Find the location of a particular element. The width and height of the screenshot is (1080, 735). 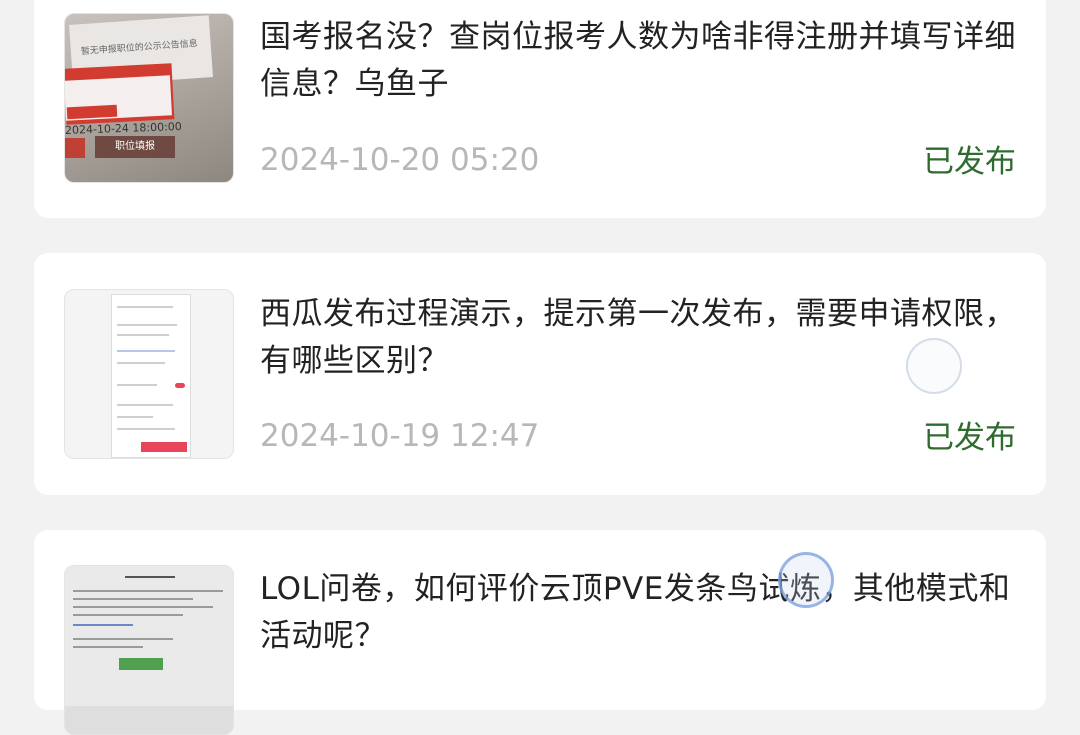

thumbnail-time: 2024-10-24 18:00:00 is located at coordinates (123, 128).